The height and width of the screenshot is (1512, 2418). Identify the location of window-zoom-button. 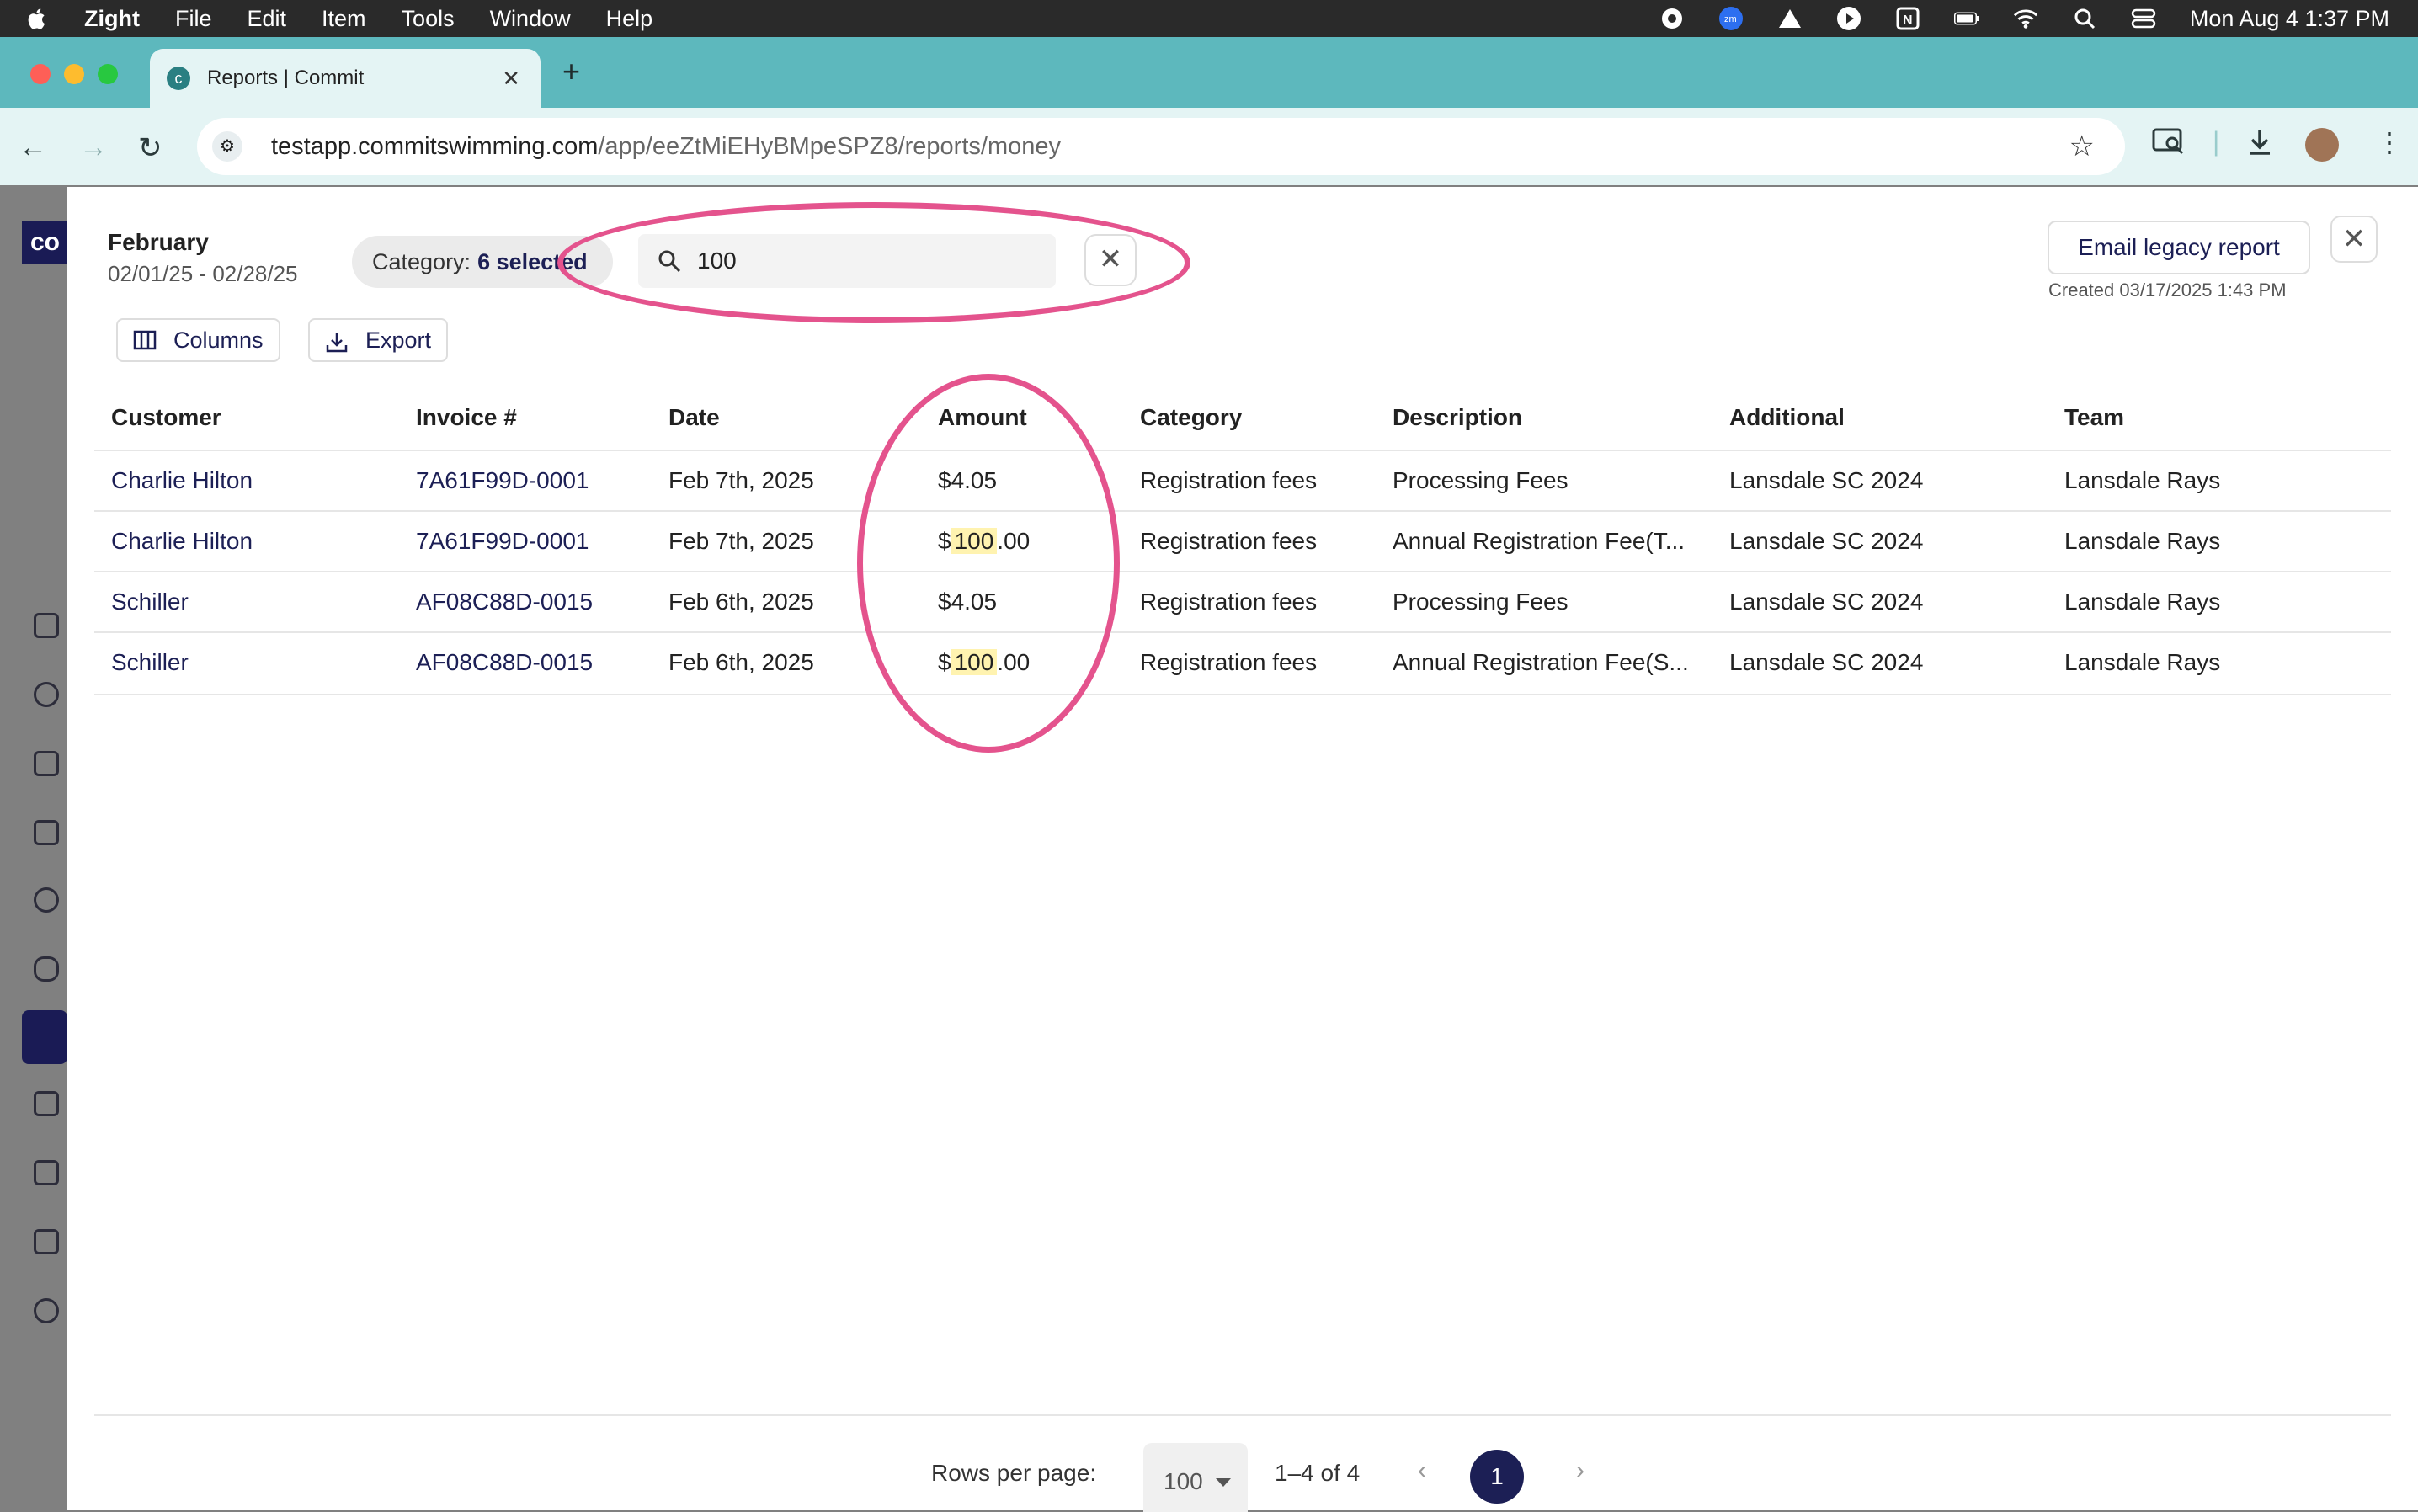
(108, 74).